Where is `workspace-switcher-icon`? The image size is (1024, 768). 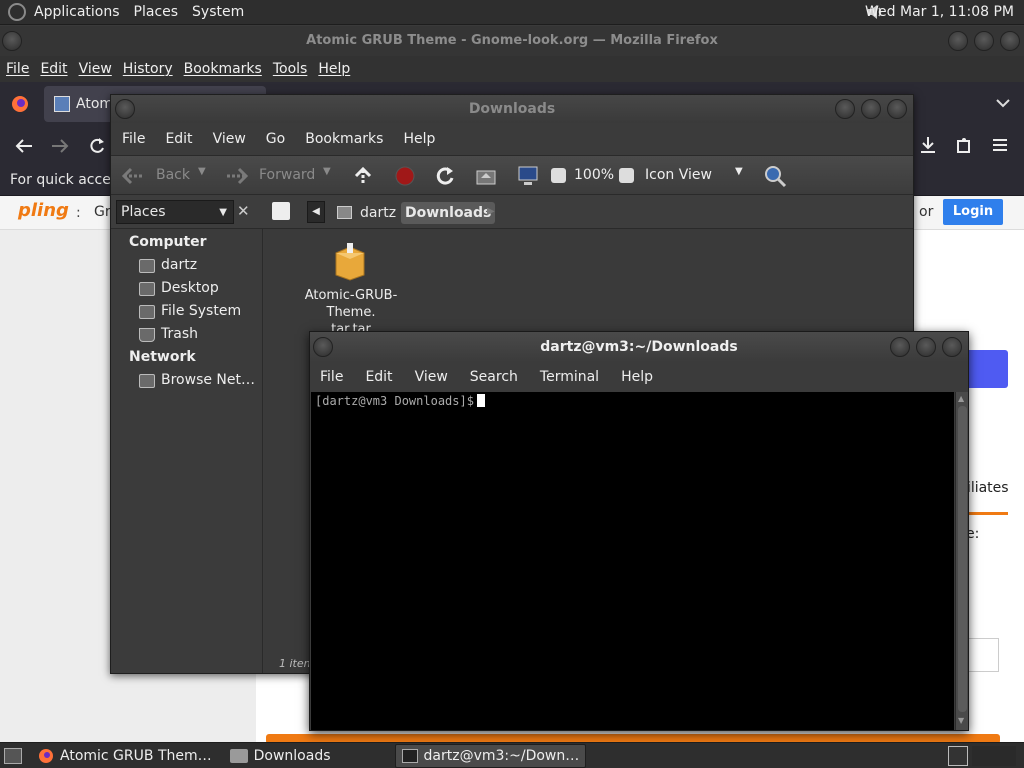
workspace-switcher-icon is located at coordinates (958, 755).